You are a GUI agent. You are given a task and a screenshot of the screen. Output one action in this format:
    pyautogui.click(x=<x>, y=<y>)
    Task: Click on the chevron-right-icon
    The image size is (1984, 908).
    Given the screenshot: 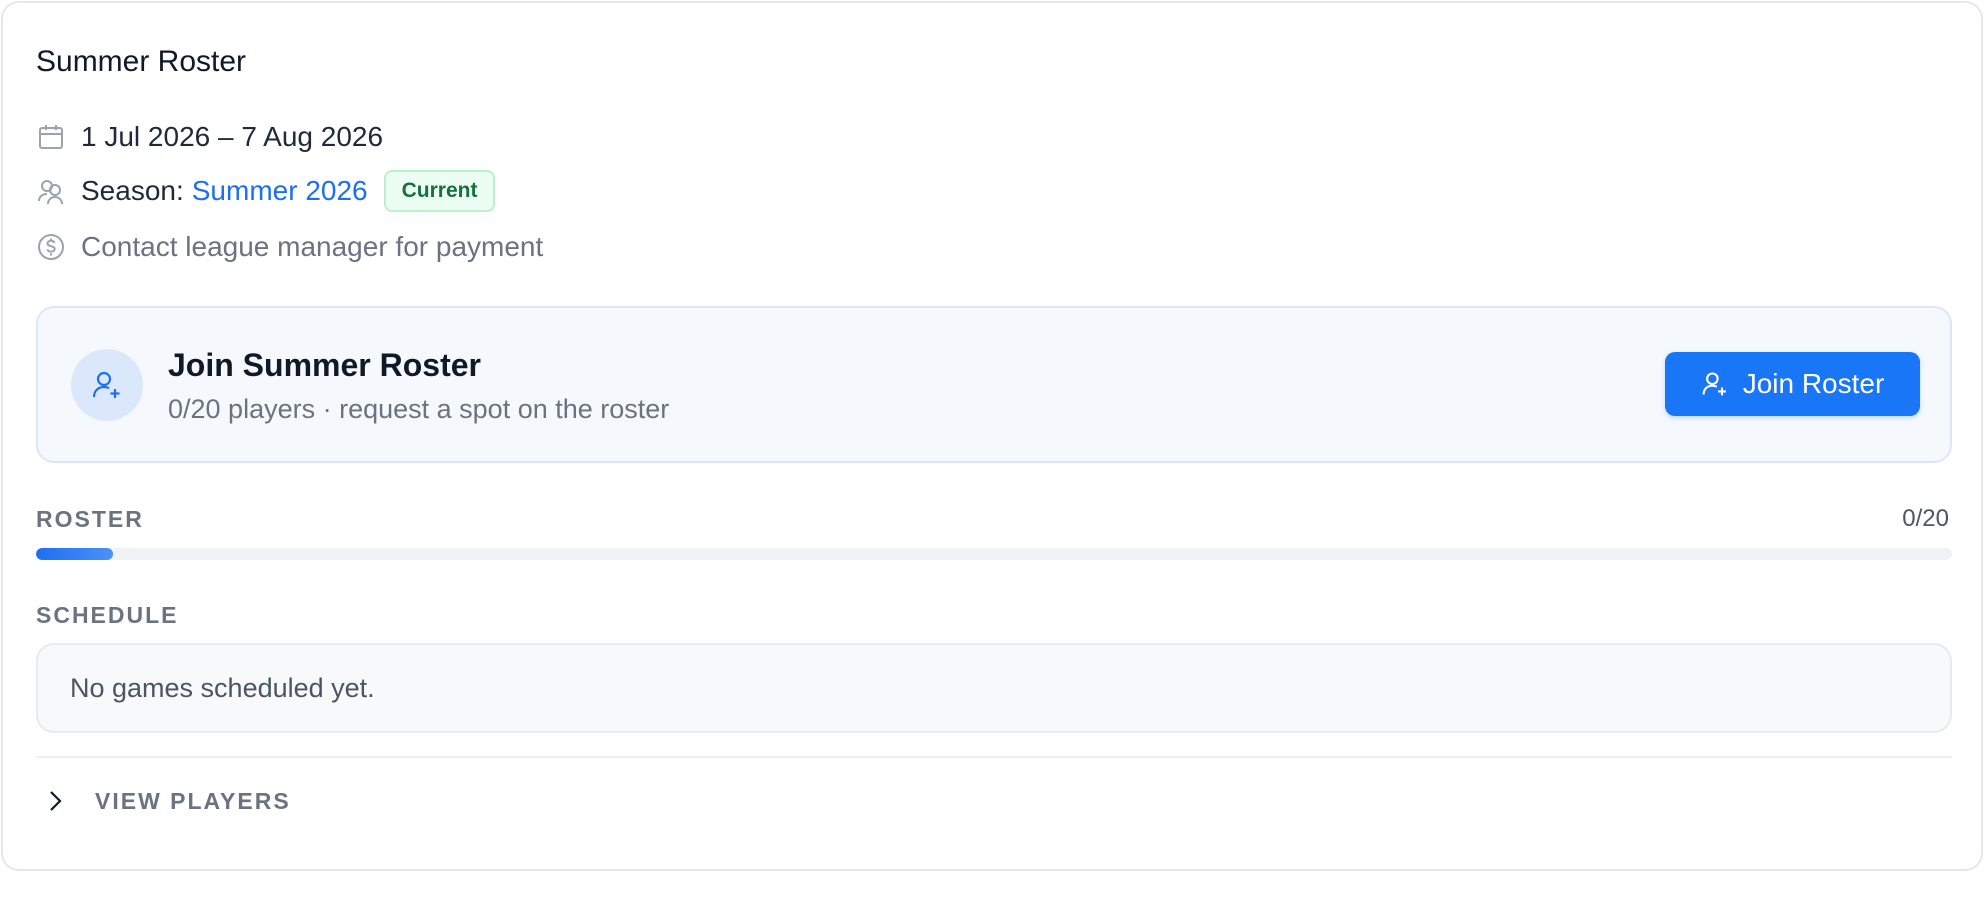 What is the action you would take?
    pyautogui.click(x=55, y=801)
    